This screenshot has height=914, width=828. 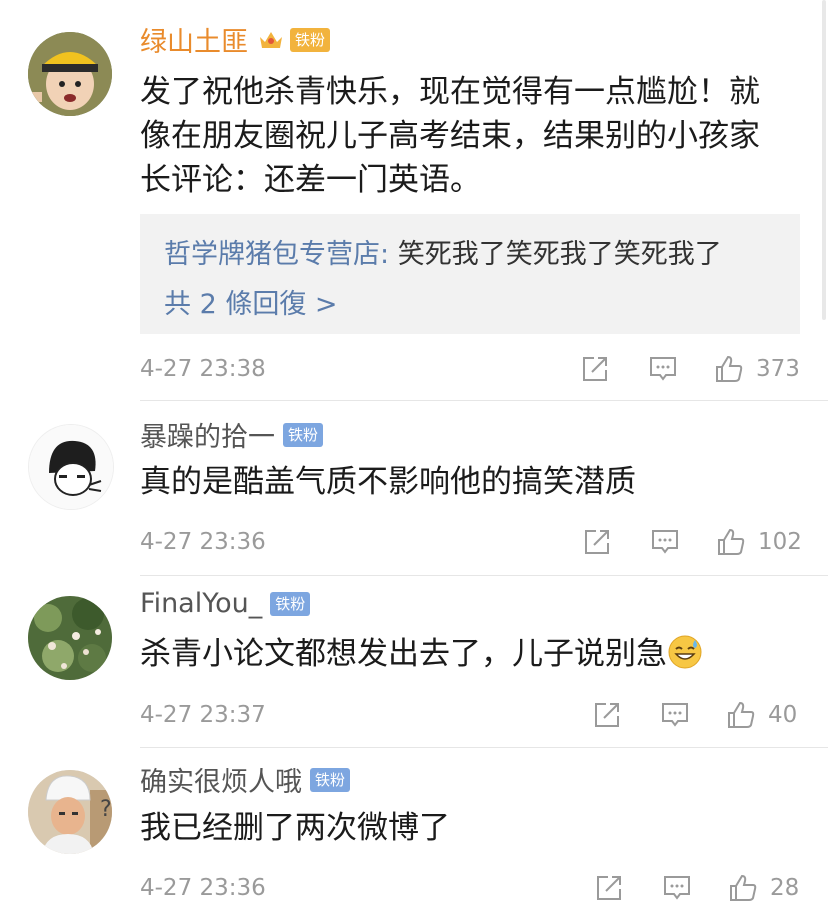 What do you see at coordinates (295, 828) in the screenshot?
I see `comment-text: 我已经删了两次微博了` at bounding box center [295, 828].